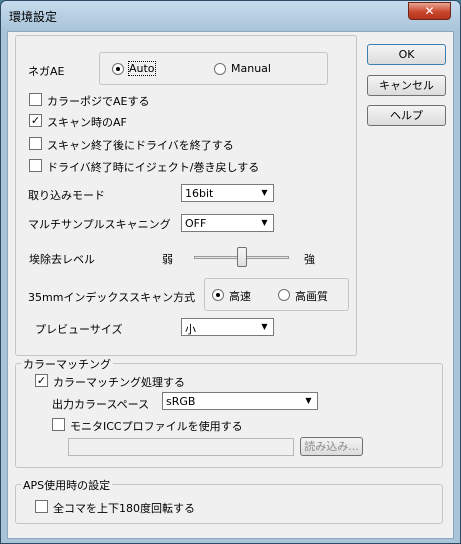 The height and width of the screenshot is (544, 461). What do you see at coordinates (227, 327) in the screenshot?
I see `preview-size-select: 小 ▼` at bounding box center [227, 327].